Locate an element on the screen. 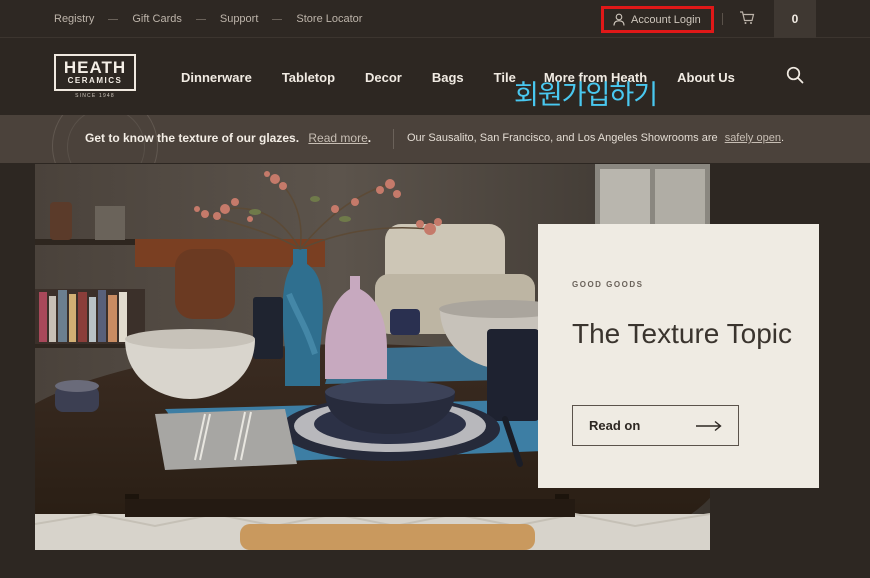  nav-item-tile: Tile is located at coordinates (505, 77).